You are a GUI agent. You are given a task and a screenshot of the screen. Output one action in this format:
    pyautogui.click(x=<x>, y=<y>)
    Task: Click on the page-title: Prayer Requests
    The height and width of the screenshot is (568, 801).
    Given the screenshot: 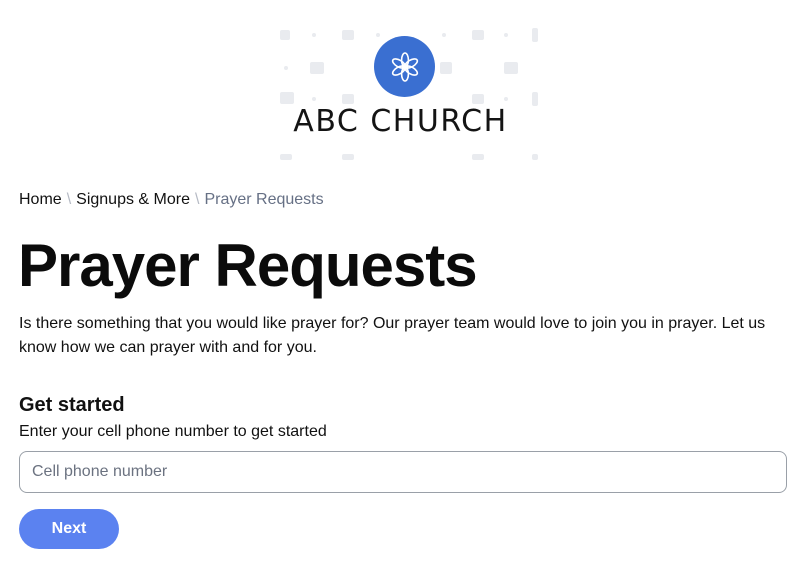 What is the action you would take?
    pyautogui.click(x=248, y=265)
    